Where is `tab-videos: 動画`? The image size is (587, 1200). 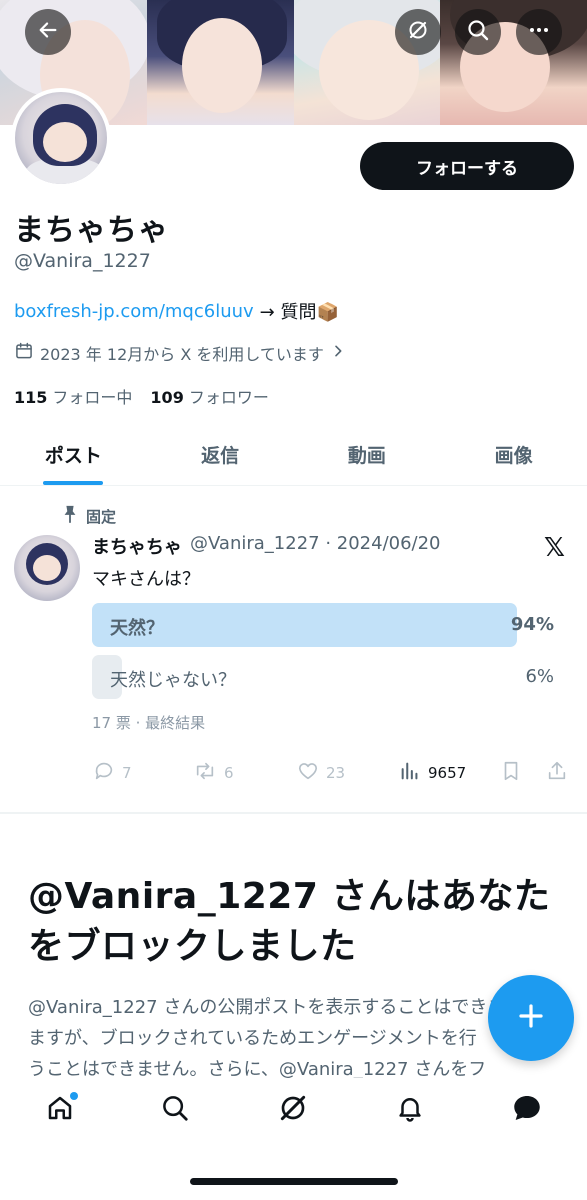
tab-videos: 動画 is located at coordinates (367, 454).